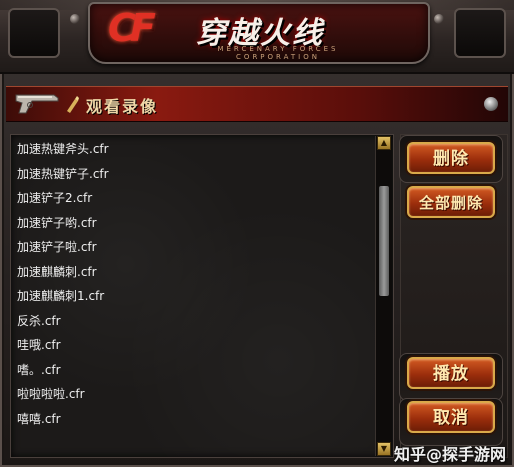 The image size is (514, 467). What do you see at coordinates (257, 104) in the screenshot?
I see `dialog-title-bar: 观看录像` at bounding box center [257, 104].